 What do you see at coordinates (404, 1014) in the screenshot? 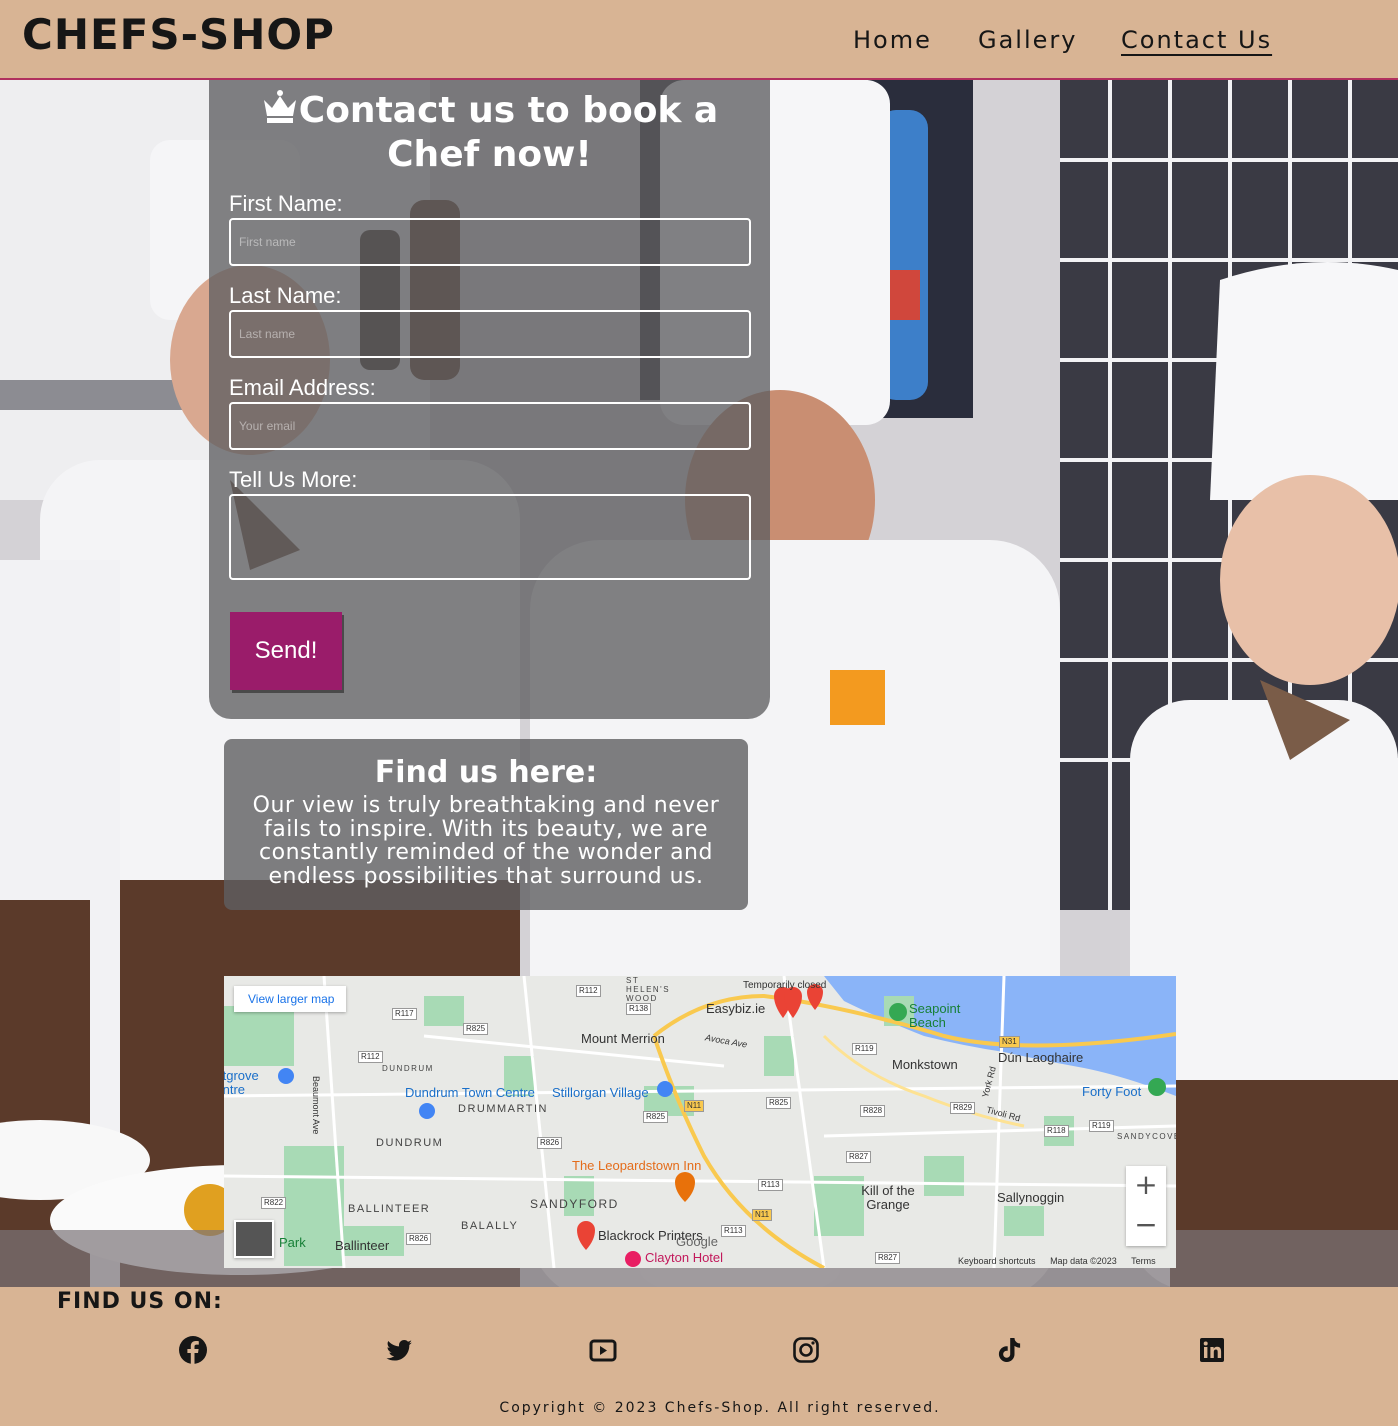
I see `road-tag: R117` at bounding box center [404, 1014].